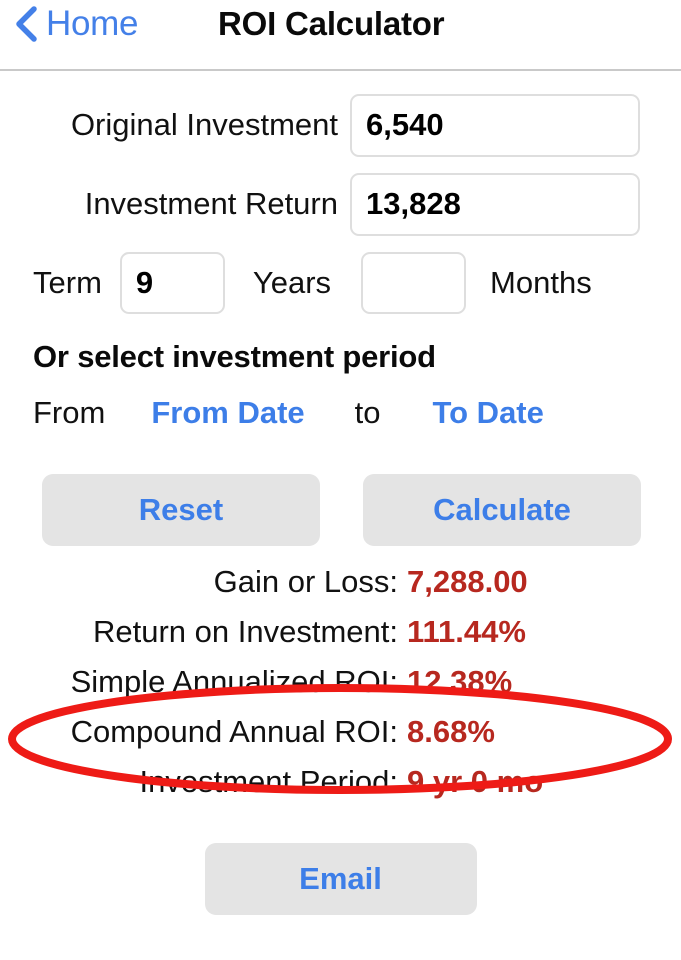 Image resolution: width=681 pixels, height=960 pixels. I want to click on result-row-compound-annual-roi: Compound Annual ROI: 8.68%, so click(340, 739).